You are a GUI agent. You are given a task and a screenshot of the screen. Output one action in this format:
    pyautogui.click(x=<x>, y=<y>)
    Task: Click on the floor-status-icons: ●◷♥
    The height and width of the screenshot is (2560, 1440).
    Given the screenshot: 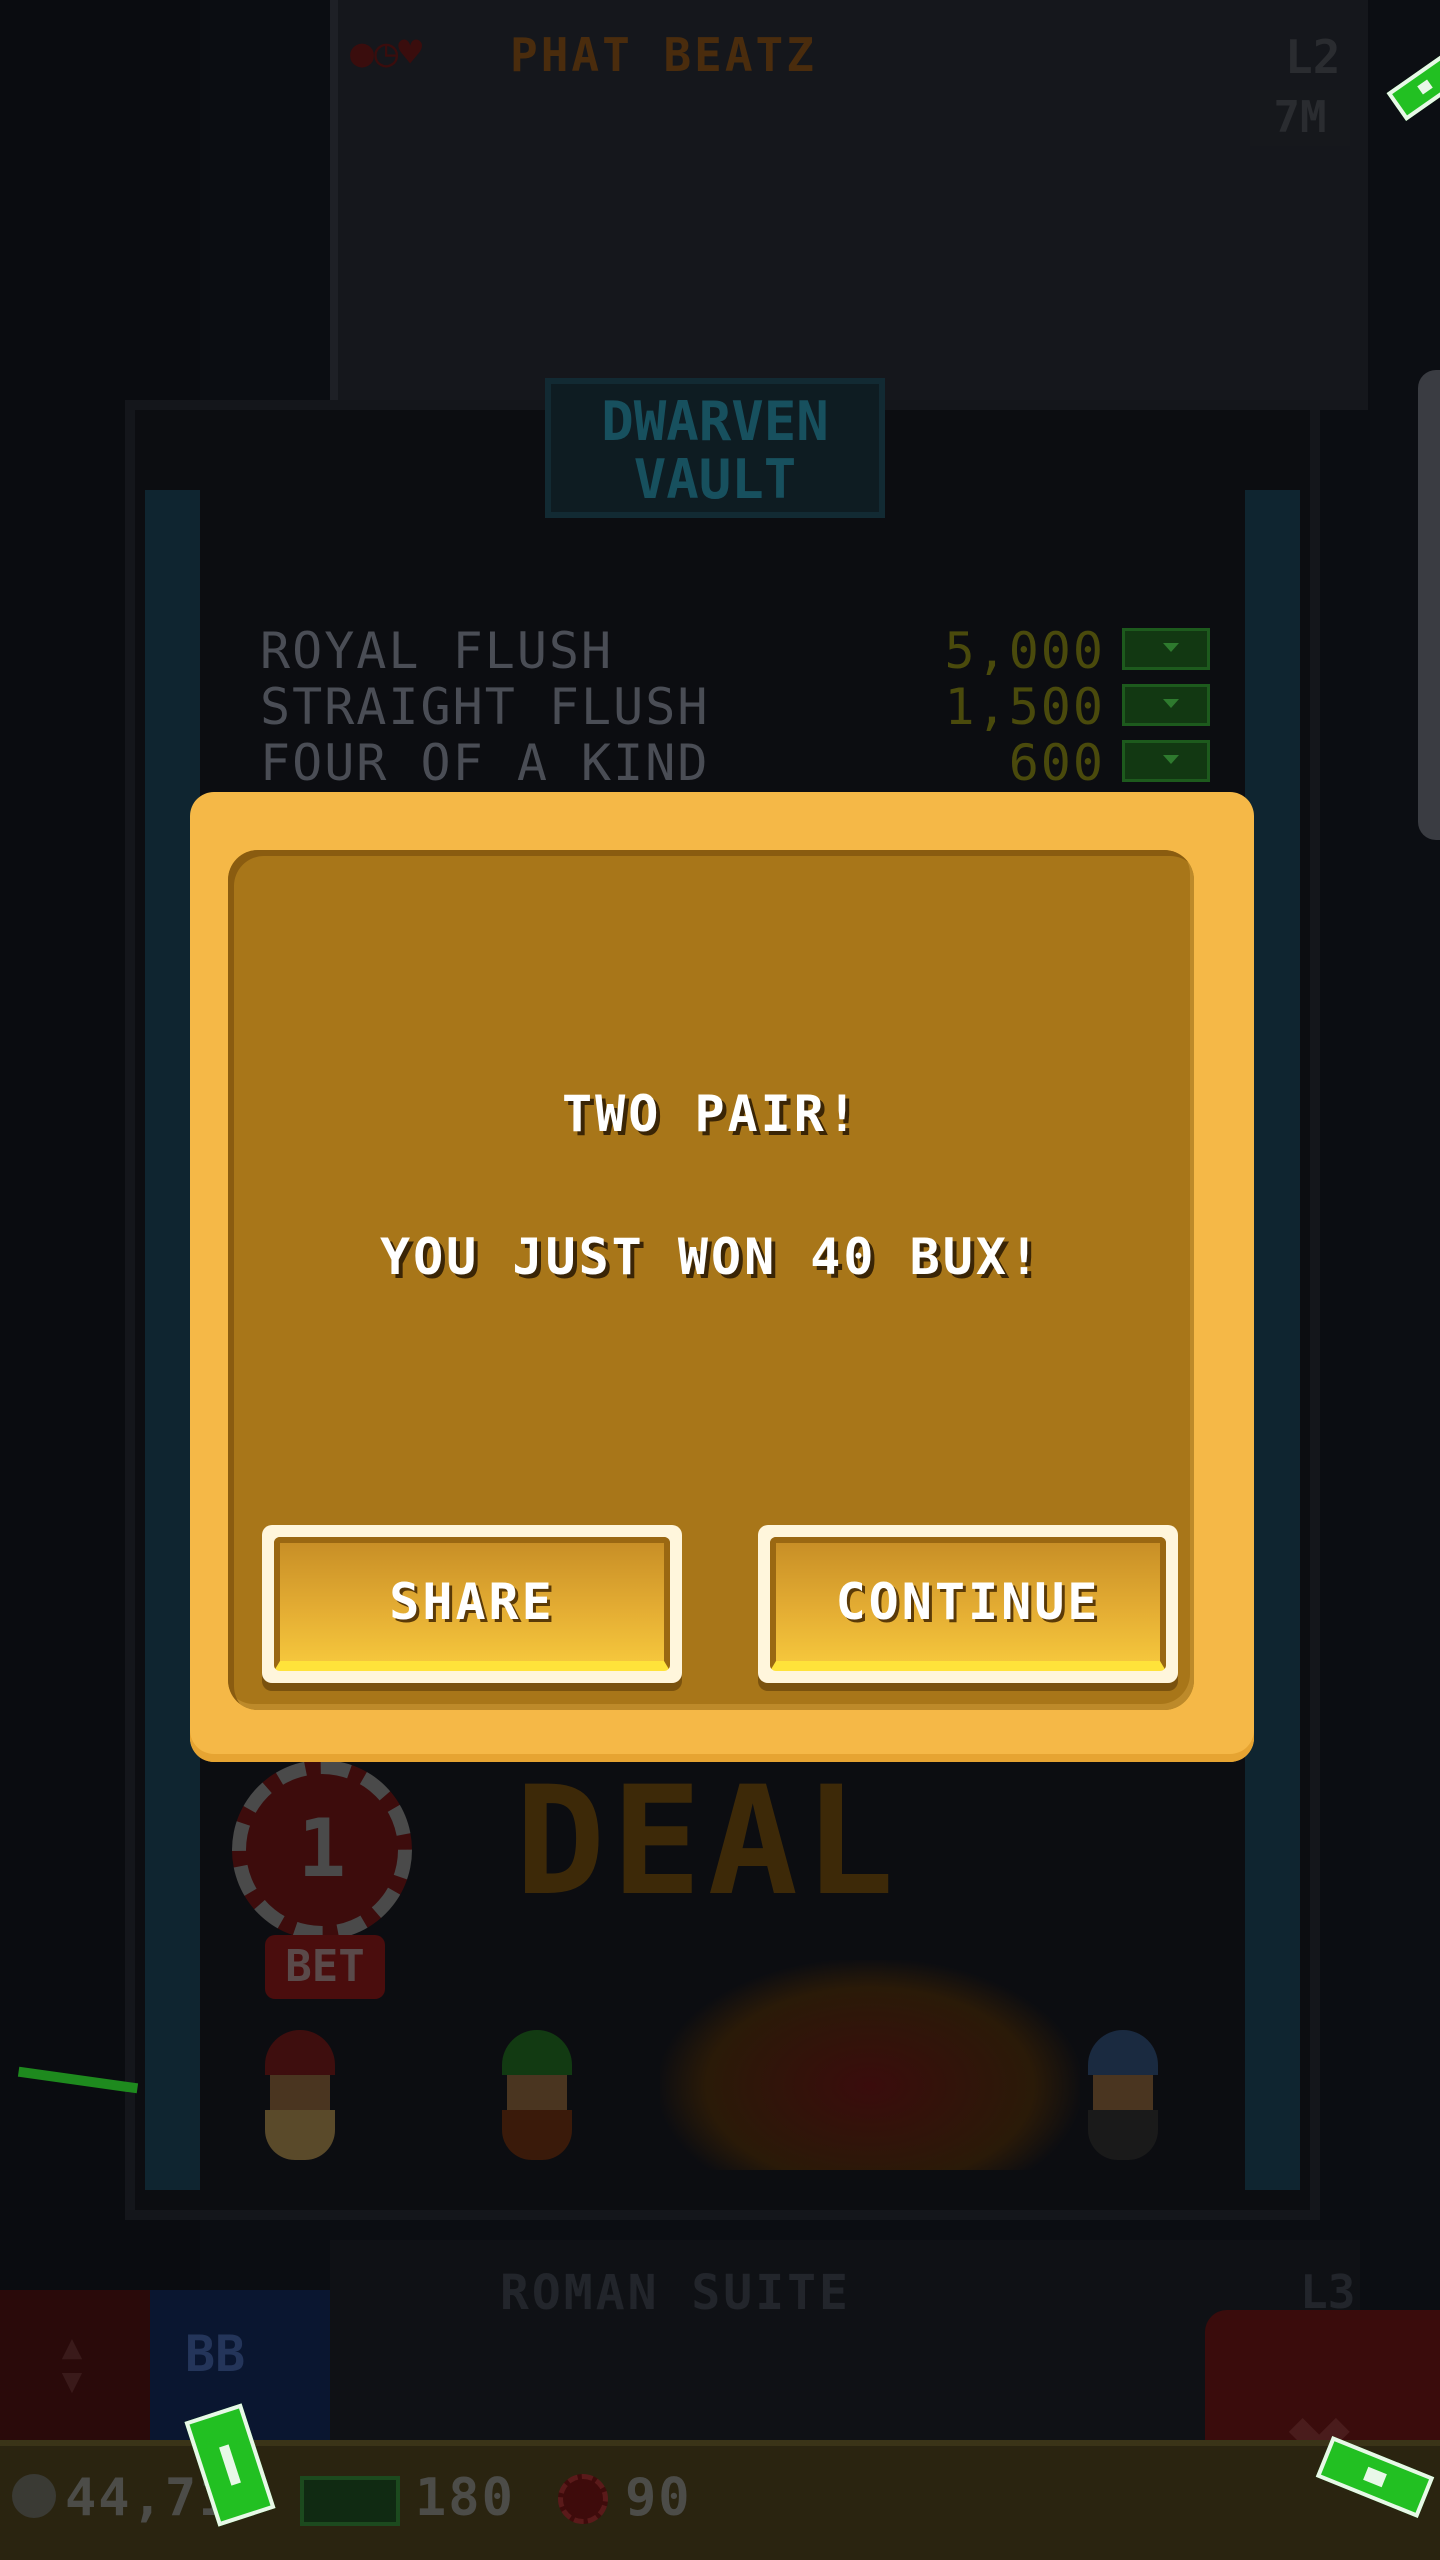 What is the action you would take?
    pyautogui.click(x=386, y=53)
    